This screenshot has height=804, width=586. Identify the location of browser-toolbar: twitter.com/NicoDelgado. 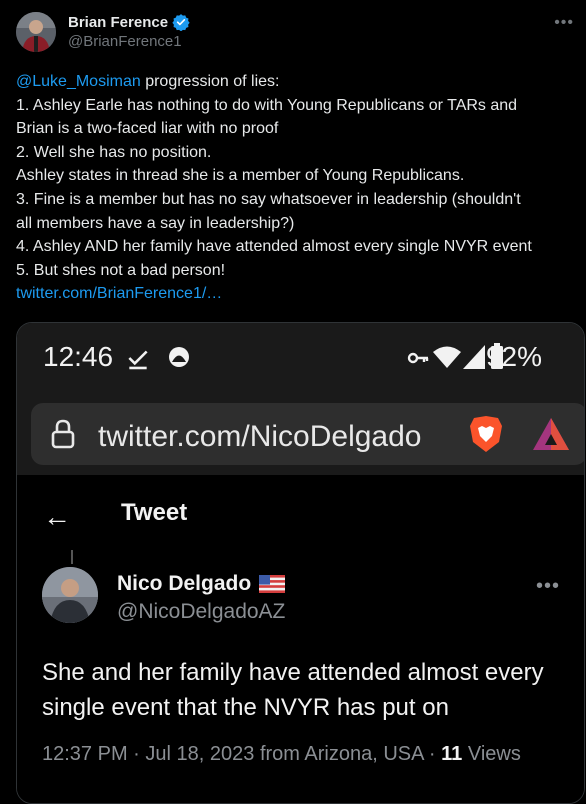
(300, 435).